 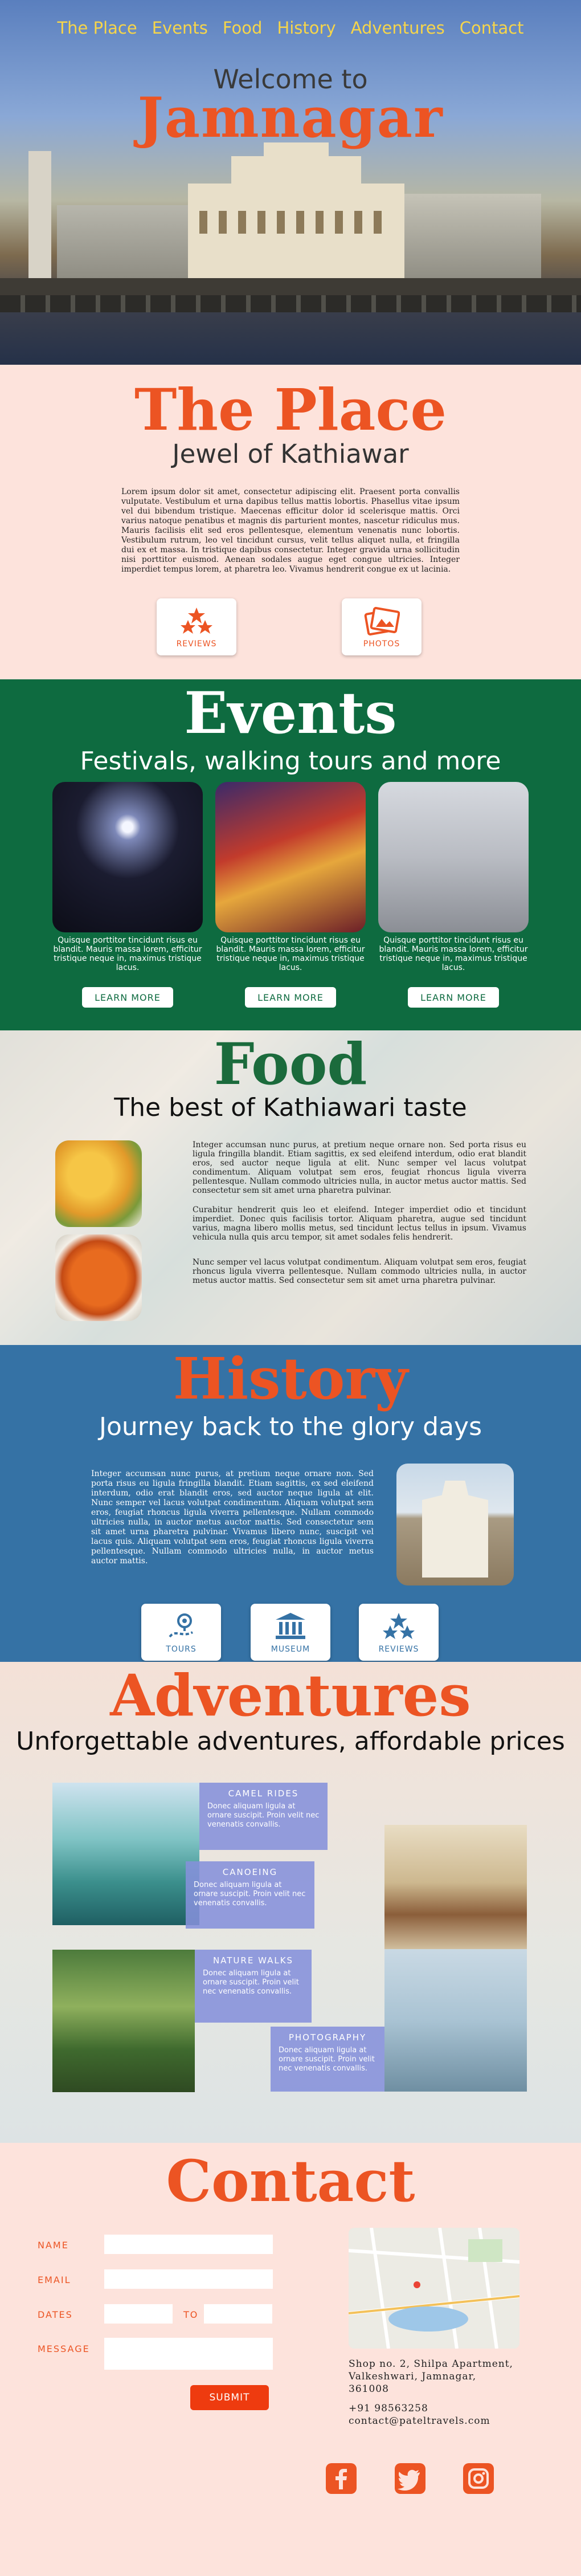 What do you see at coordinates (306, 28) in the screenshot?
I see `nav-link-history: History` at bounding box center [306, 28].